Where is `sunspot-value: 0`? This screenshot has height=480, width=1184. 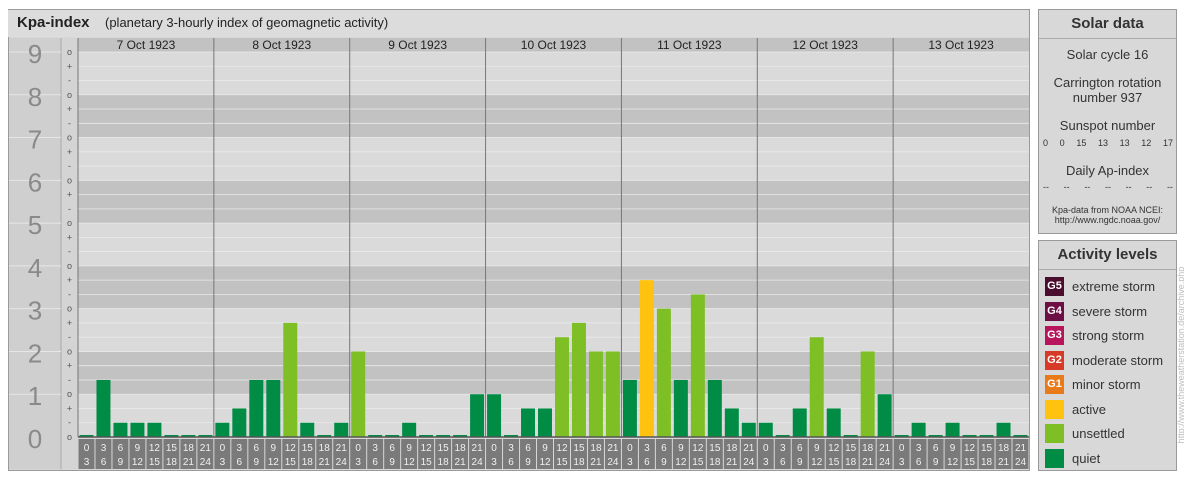 sunspot-value: 0 is located at coordinates (1062, 143).